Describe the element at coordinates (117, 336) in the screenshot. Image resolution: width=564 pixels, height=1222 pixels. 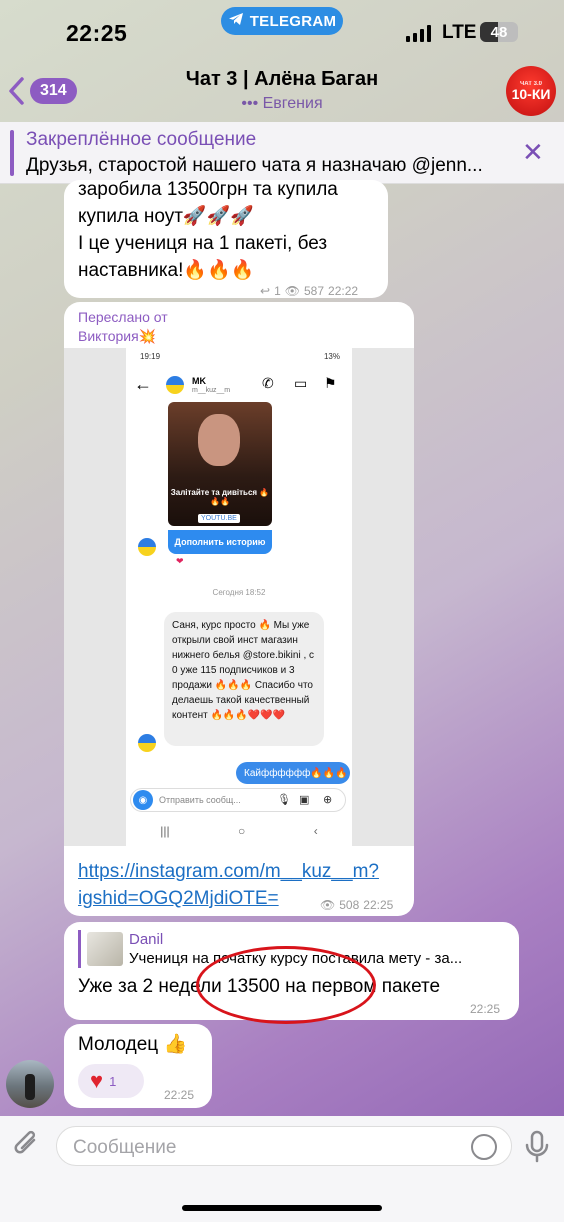
I see `forwarded-name: Виктория💥` at that location.